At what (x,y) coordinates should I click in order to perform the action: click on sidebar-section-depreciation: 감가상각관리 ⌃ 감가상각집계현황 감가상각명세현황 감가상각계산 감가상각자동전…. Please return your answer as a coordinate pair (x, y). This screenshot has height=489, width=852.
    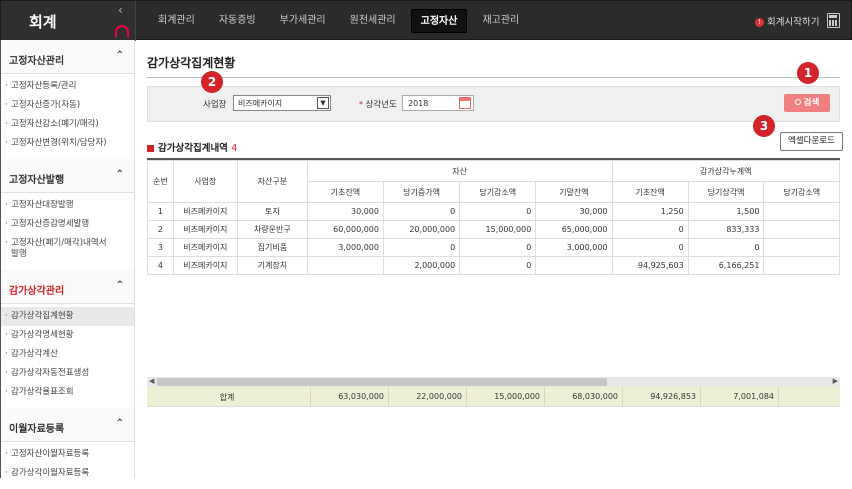
    Looking at the image, I should click on (67, 339).